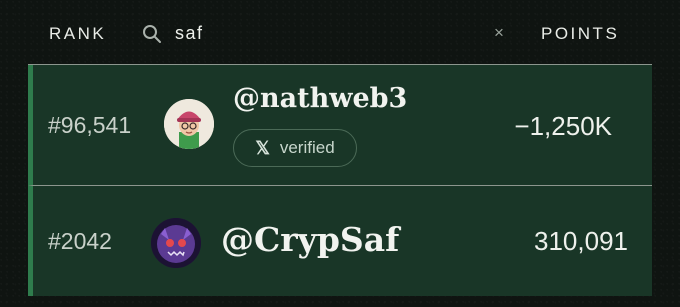 The width and height of the screenshot is (680, 307). What do you see at coordinates (580, 33) in the screenshot?
I see `points-column-header: POINTS` at bounding box center [580, 33].